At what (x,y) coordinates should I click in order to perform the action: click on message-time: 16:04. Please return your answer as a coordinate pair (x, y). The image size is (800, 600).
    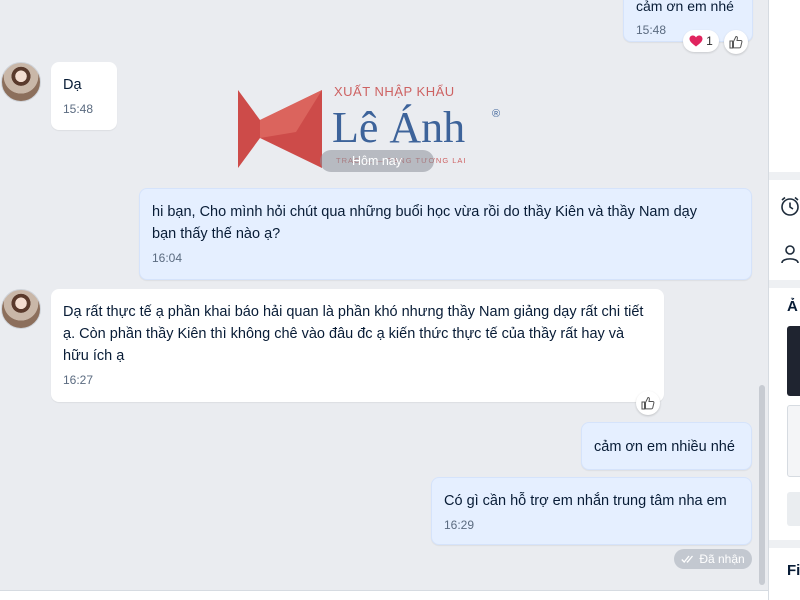
    Looking at the image, I should click on (167, 258).